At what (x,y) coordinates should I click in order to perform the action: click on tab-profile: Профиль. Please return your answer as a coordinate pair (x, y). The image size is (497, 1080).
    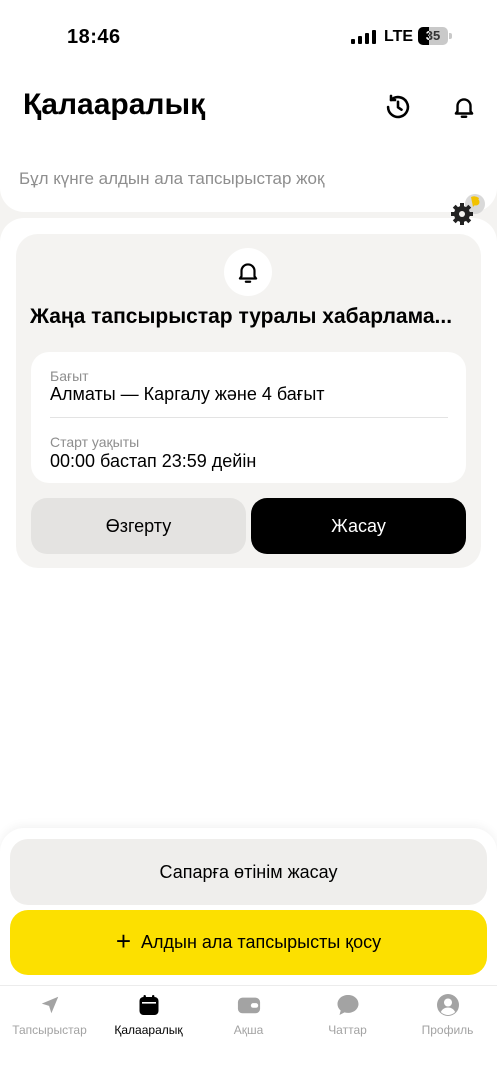
    Looking at the image, I should click on (447, 1018).